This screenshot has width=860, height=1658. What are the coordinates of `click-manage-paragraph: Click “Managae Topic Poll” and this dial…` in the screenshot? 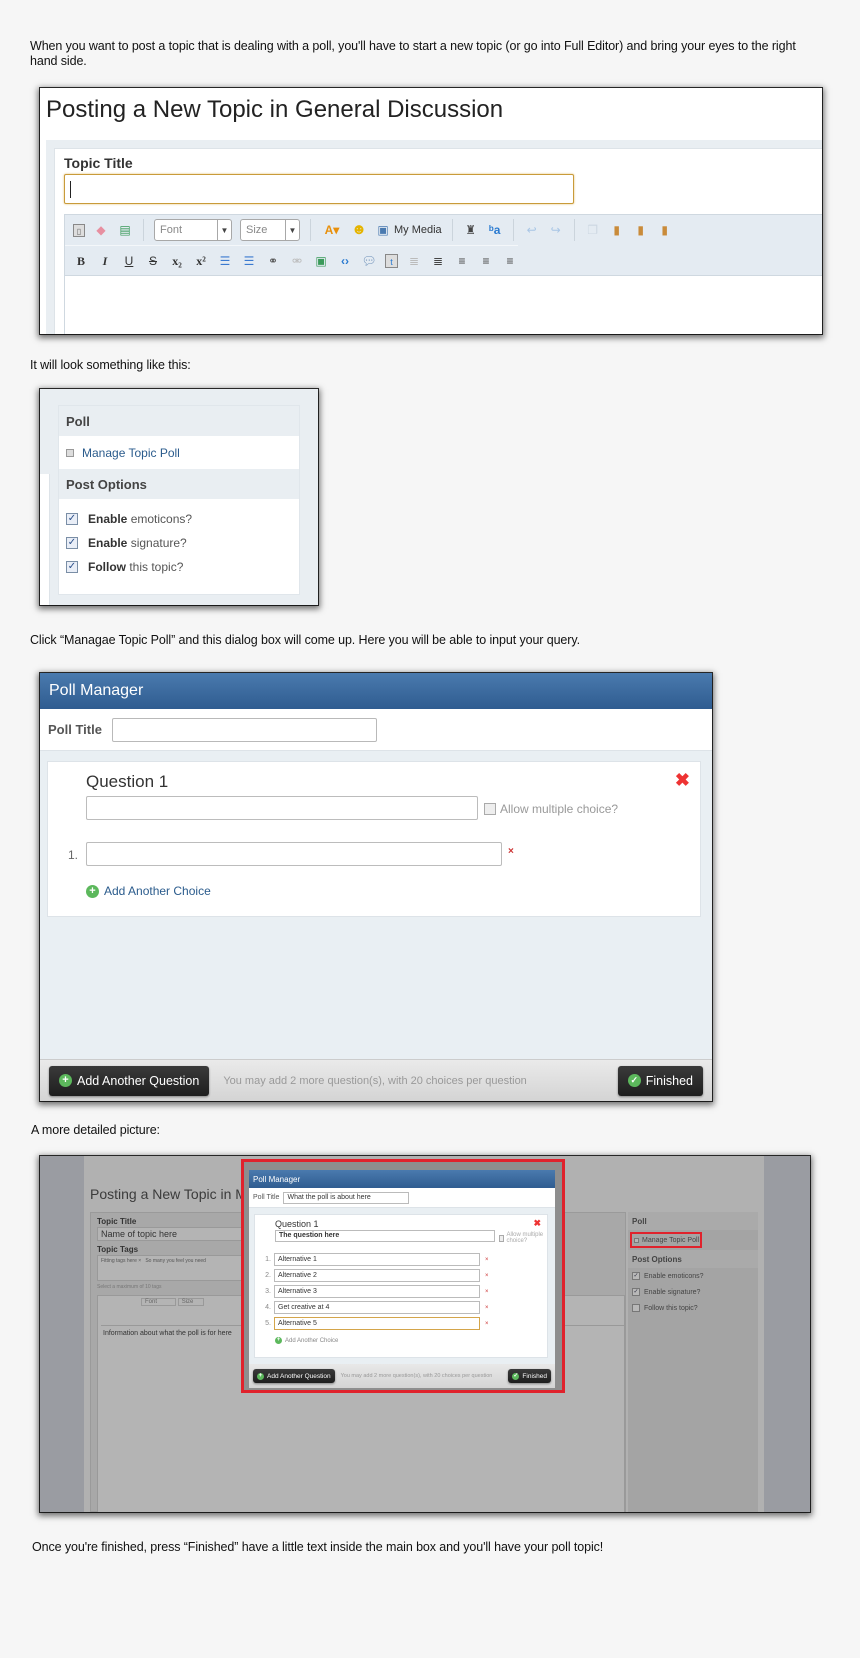 It's located at (305, 640).